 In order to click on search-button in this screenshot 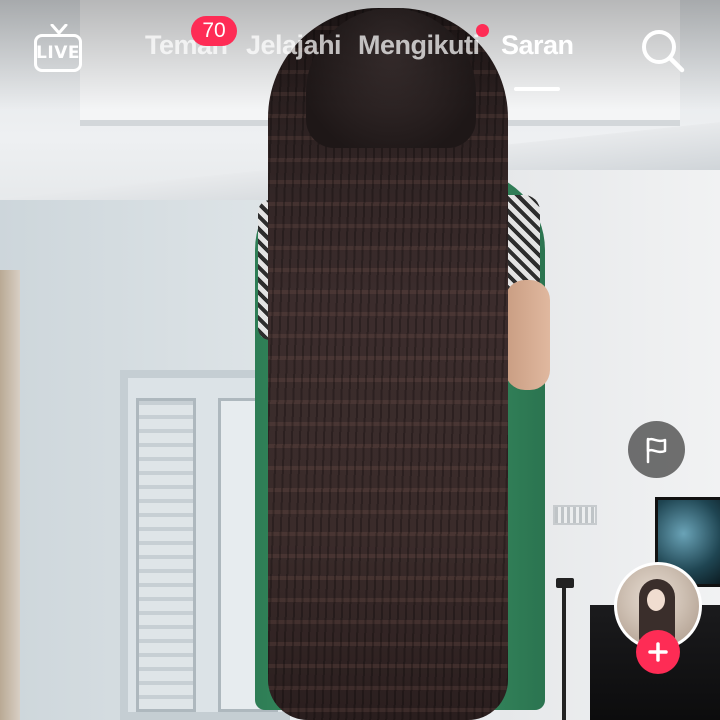, I will do `click(662, 50)`.